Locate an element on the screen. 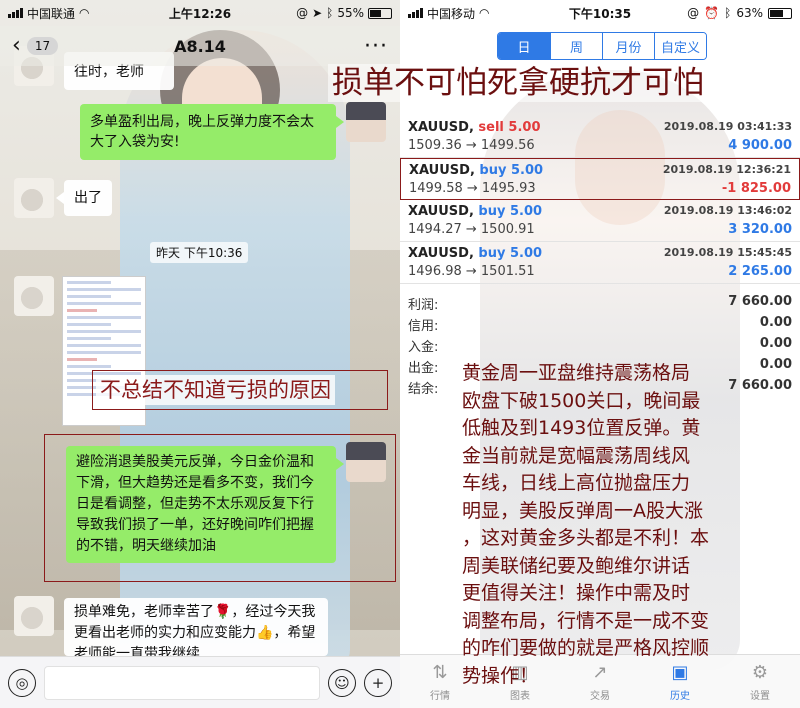 The width and height of the screenshot is (800, 708). tab-label: 行情 is located at coordinates (440, 696).